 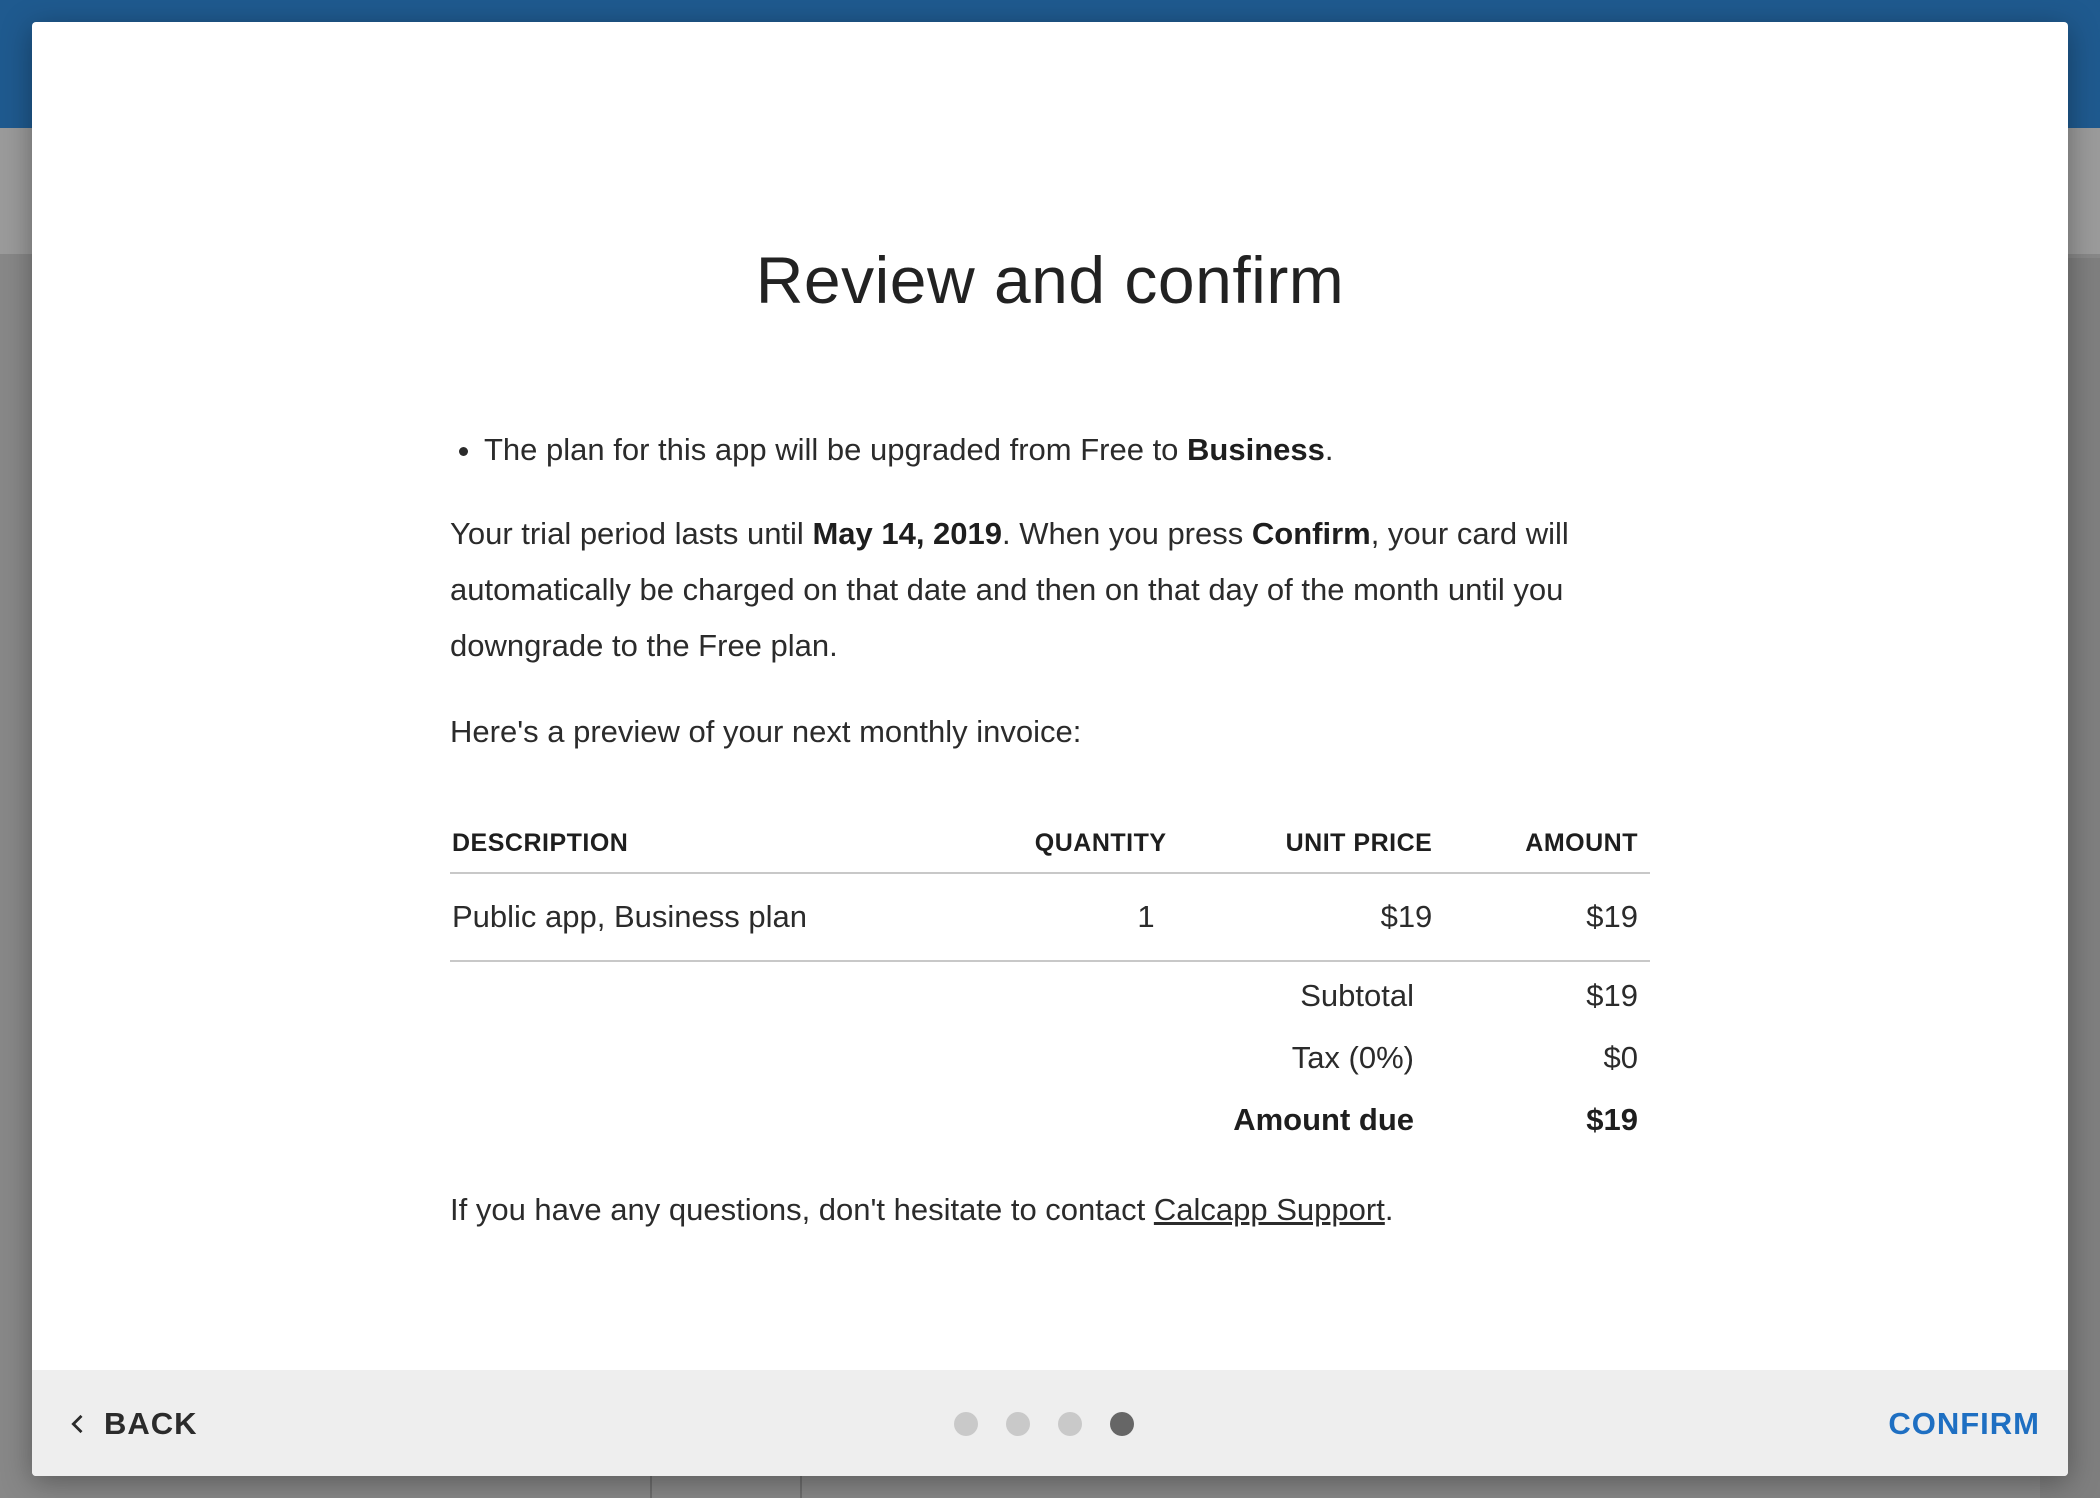 What do you see at coordinates (1050, 1133) in the screenshot?
I see `amount-due-row: Amount due $19` at bounding box center [1050, 1133].